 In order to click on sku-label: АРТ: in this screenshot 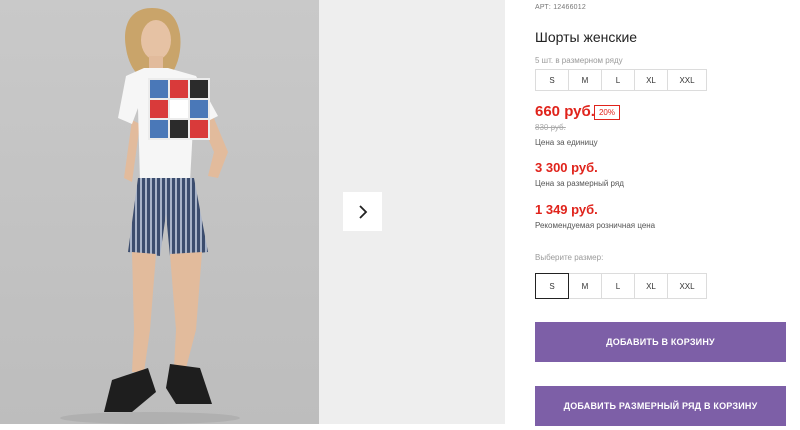, I will do `click(543, 7)`.